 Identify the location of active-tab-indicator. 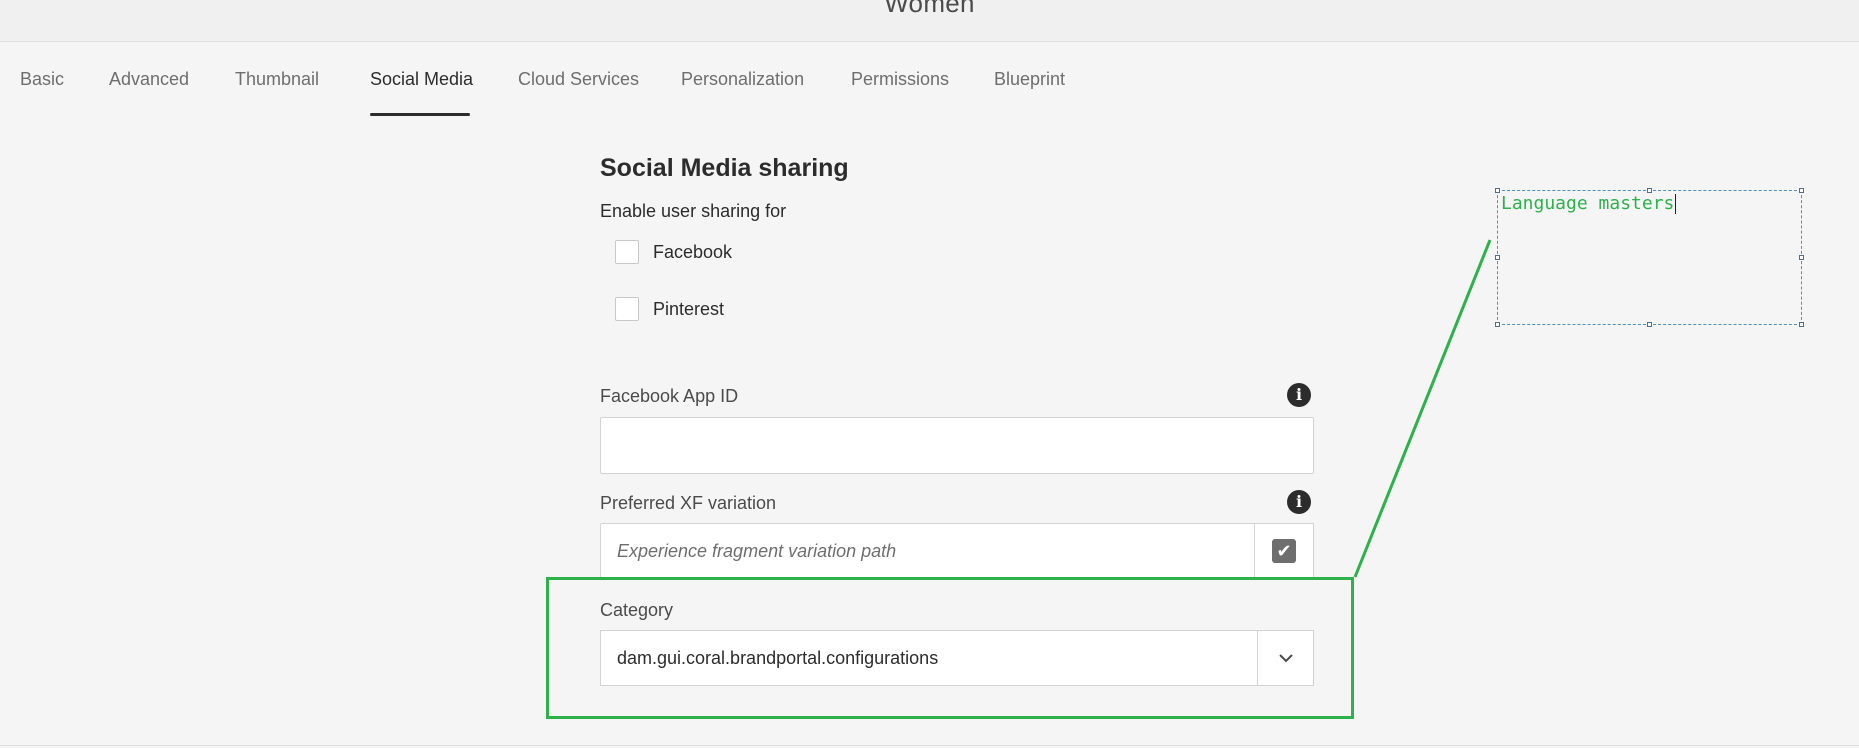
(420, 114).